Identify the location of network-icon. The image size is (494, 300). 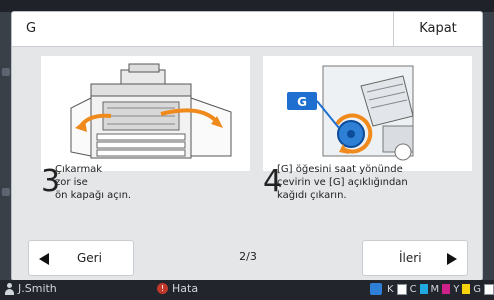
(376, 289).